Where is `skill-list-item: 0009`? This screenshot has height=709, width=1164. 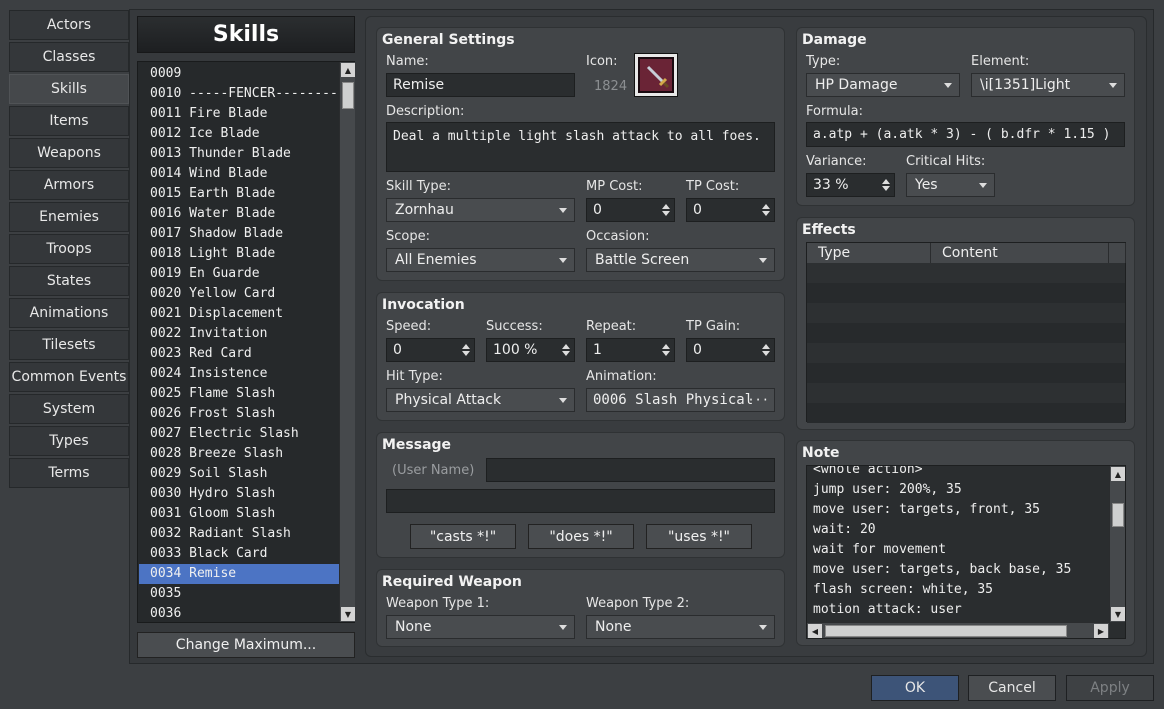 skill-list-item: 0009 is located at coordinates (239, 74).